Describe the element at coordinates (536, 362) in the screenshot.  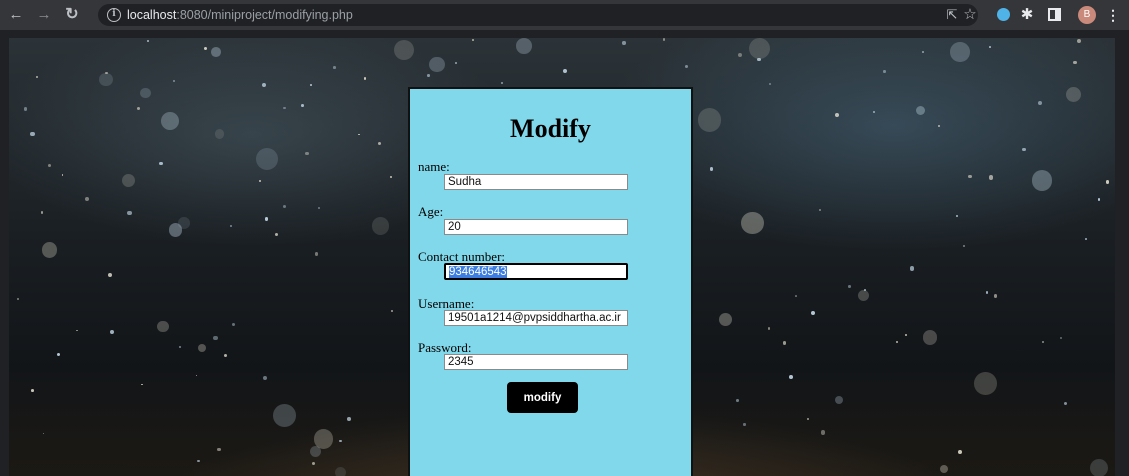
I see `password-input` at that location.